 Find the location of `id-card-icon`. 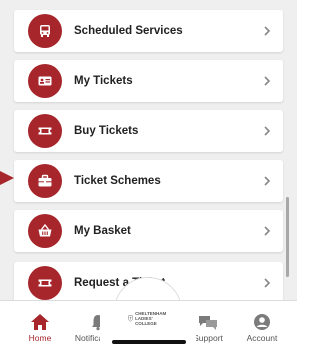

id-card-icon is located at coordinates (45, 81).